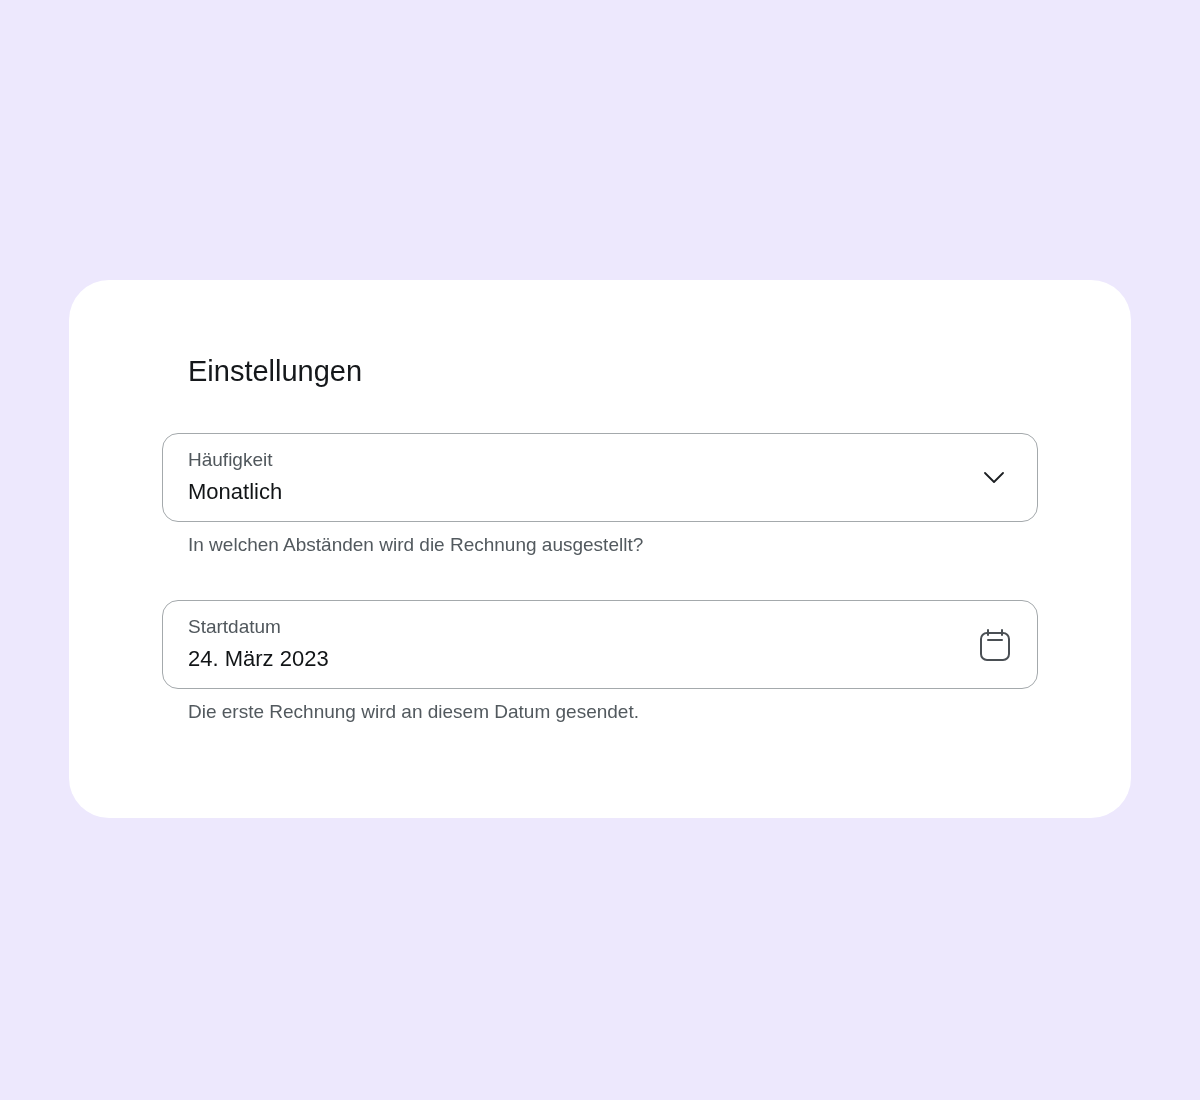 This screenshot has height=1100, width=1200. I want to click on field-label: Häufigkeit, so click(230, 459).